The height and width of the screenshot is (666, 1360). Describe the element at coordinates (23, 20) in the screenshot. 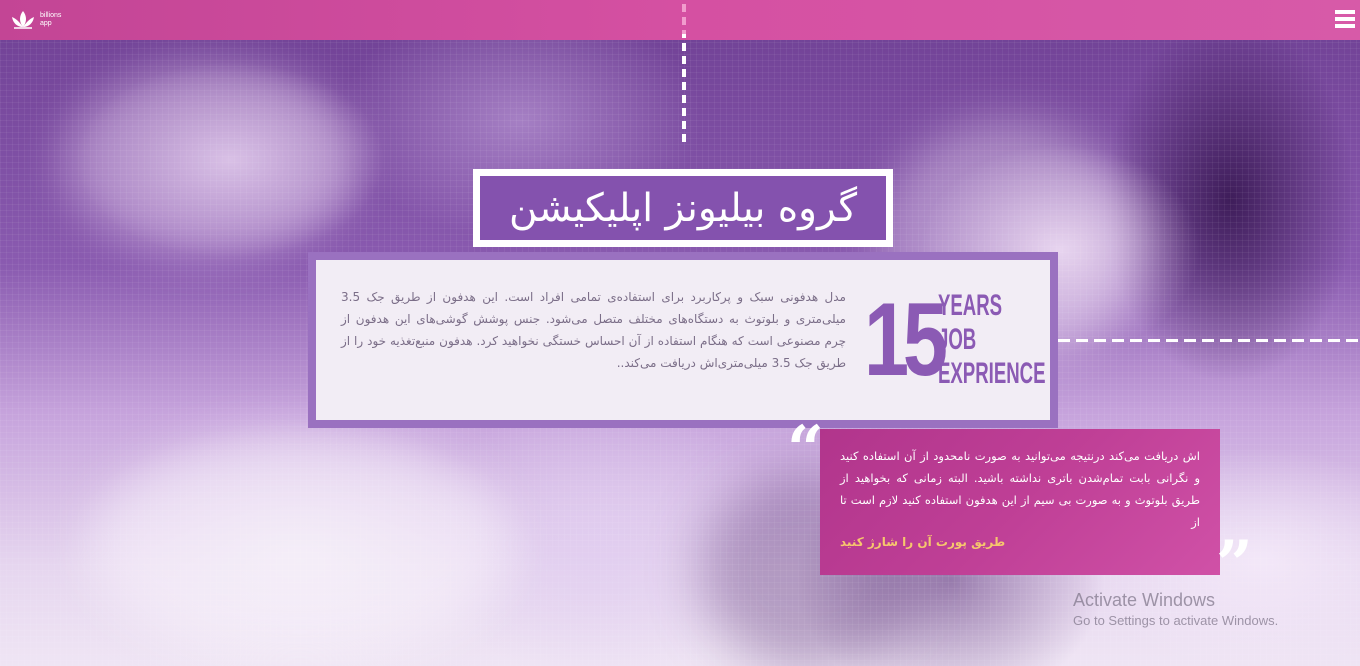

I see `lotus-logo-icon` at that location.